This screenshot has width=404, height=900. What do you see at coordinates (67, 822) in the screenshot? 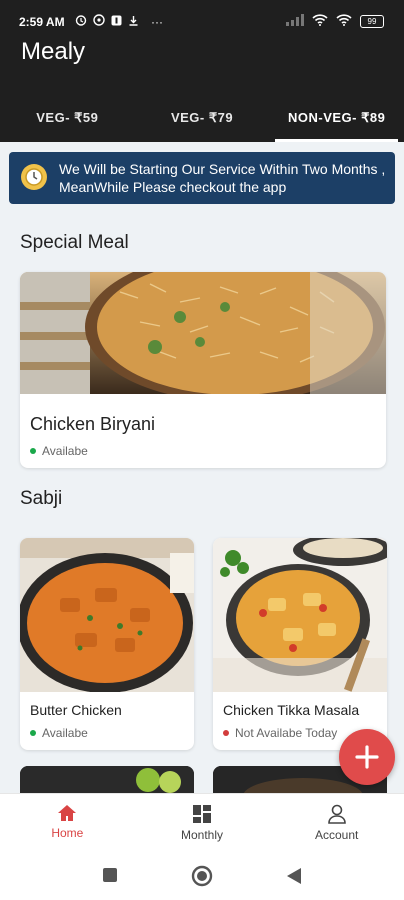
I see `nav-home: Home` at bounding box center [67, 822].